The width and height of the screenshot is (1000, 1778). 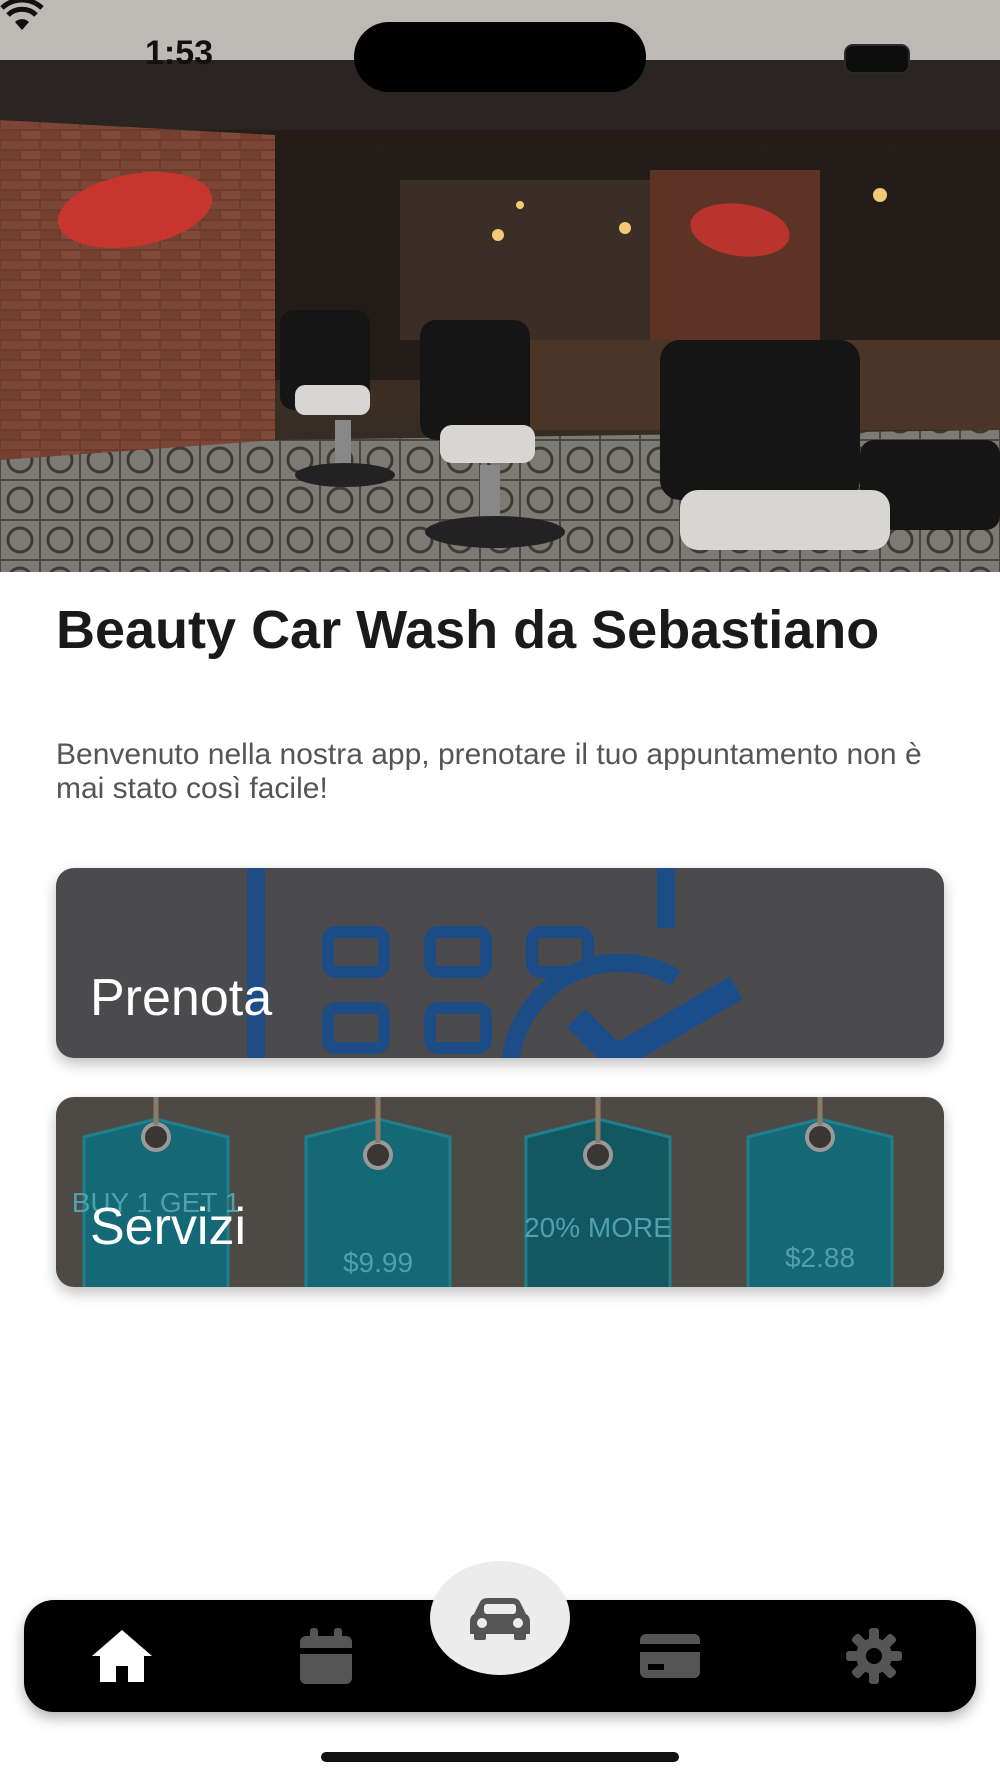 I want to click on gear-icon, so click(x=874, y=1656).